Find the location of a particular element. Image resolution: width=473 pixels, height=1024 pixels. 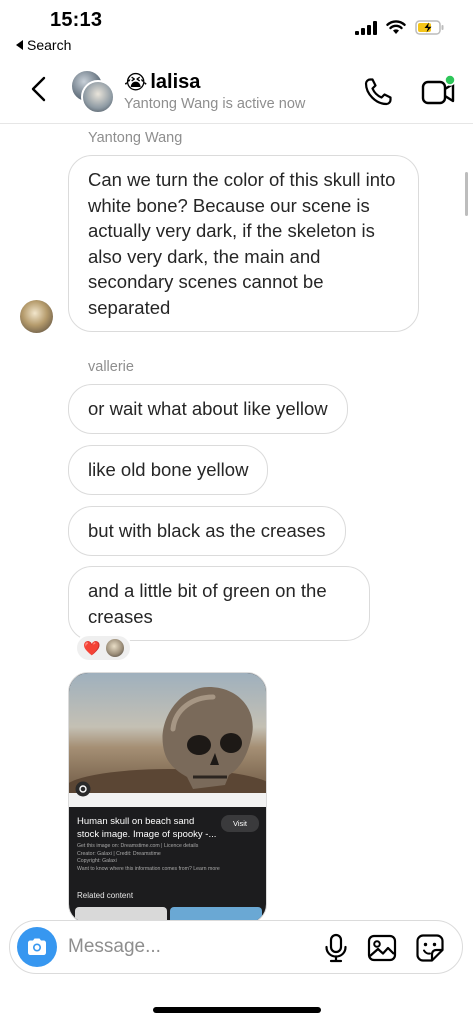

chat-header: 😭 lalisa Yantong Wang is active now is located at coordinates (236, 90).